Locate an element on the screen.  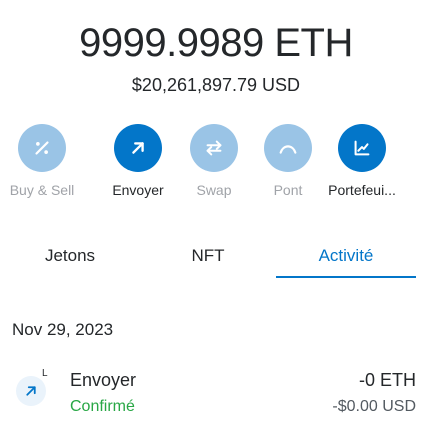
swap-button: Swap is located at coordinates (214, 161).